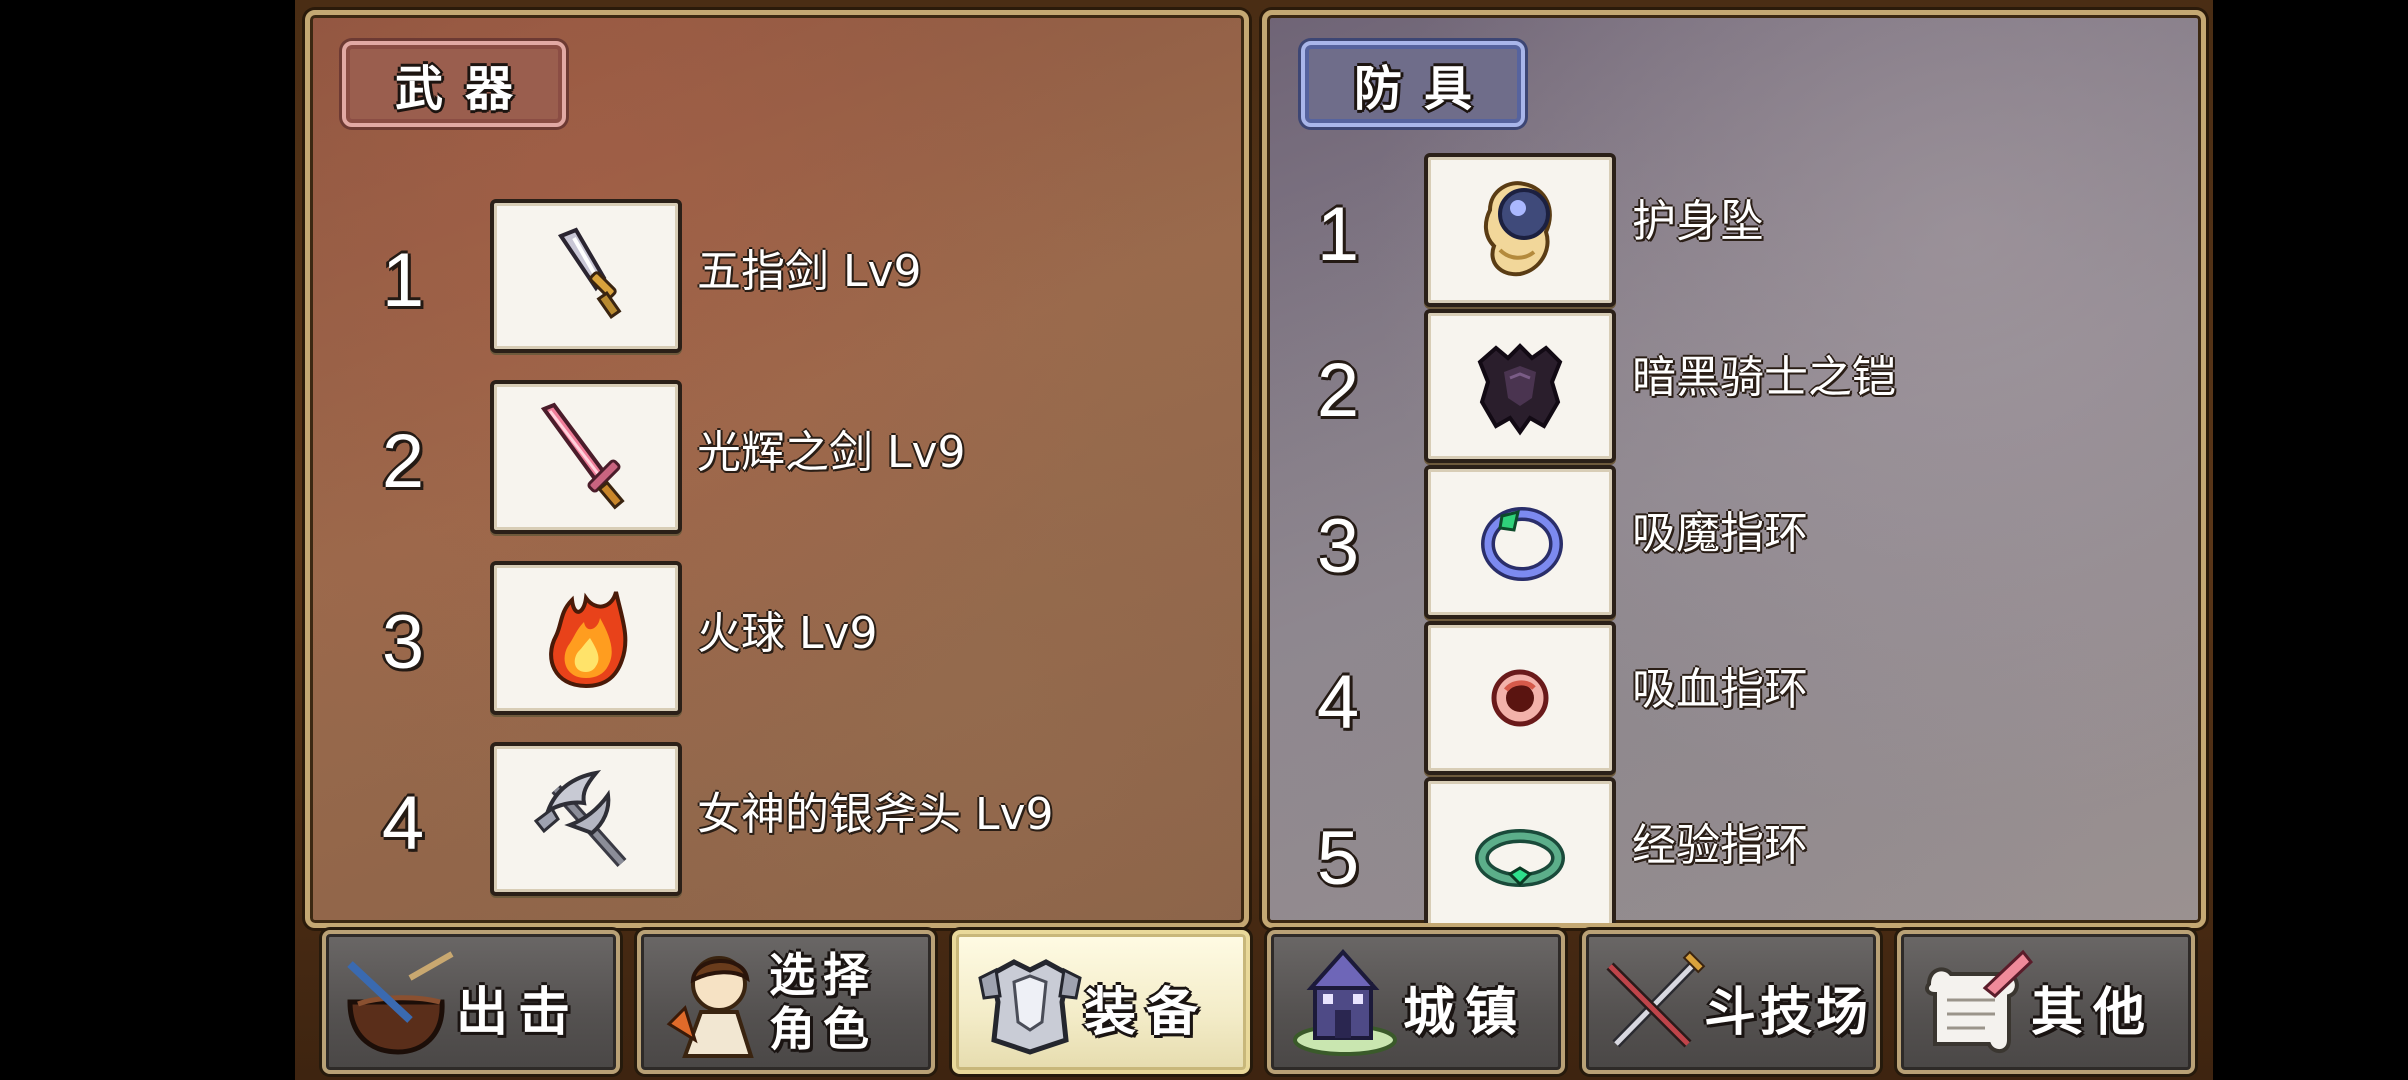 This screenshot has width=2408, height=1080. I want to click on weapon-index: 4, so click(403, 823).